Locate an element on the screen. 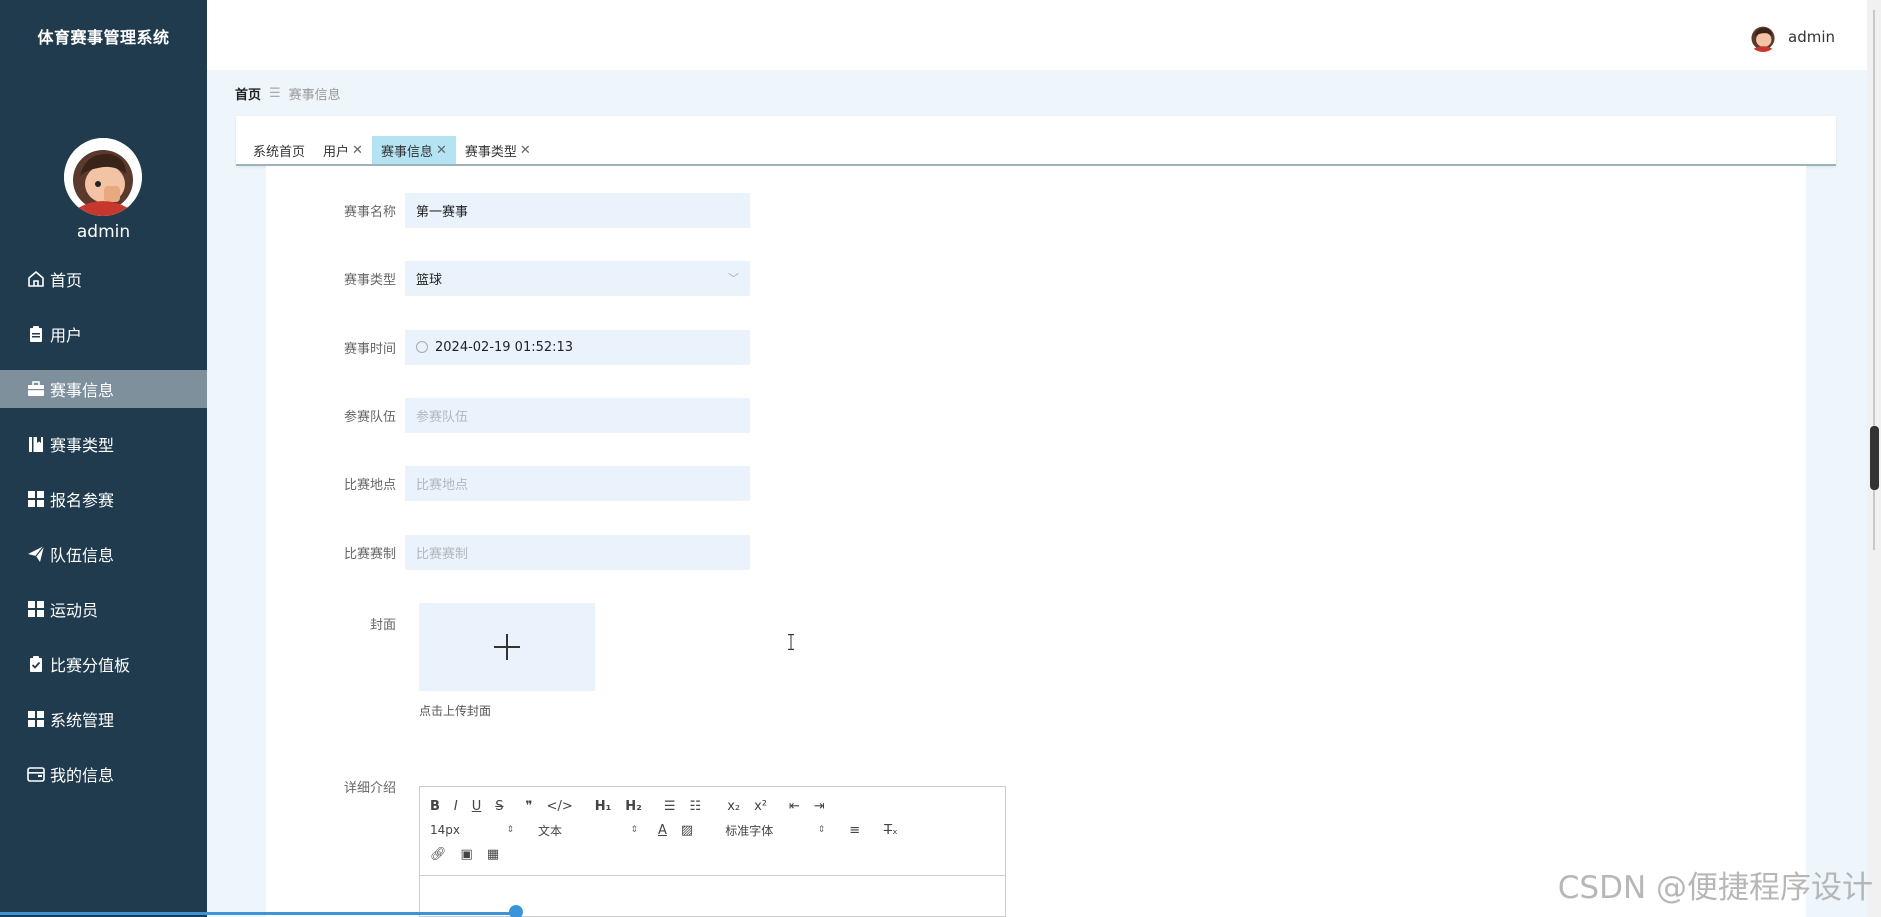 The height and width of the screenshot is (917, 1881). top-username: admin is located at coordinates (1811, 37).